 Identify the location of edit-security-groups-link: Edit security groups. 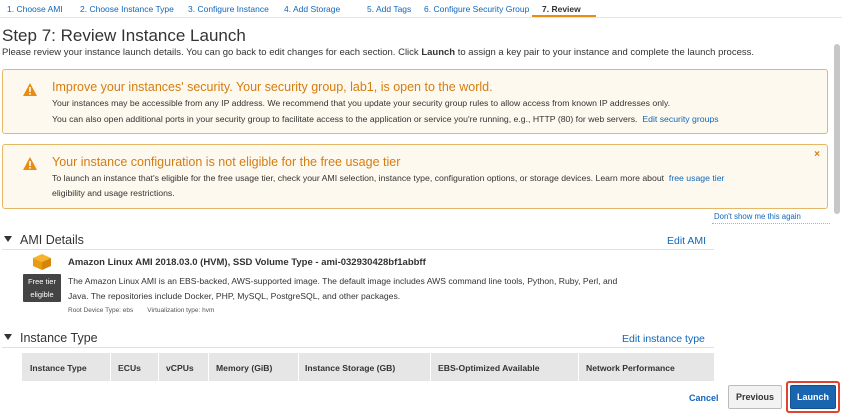
(680, 119).